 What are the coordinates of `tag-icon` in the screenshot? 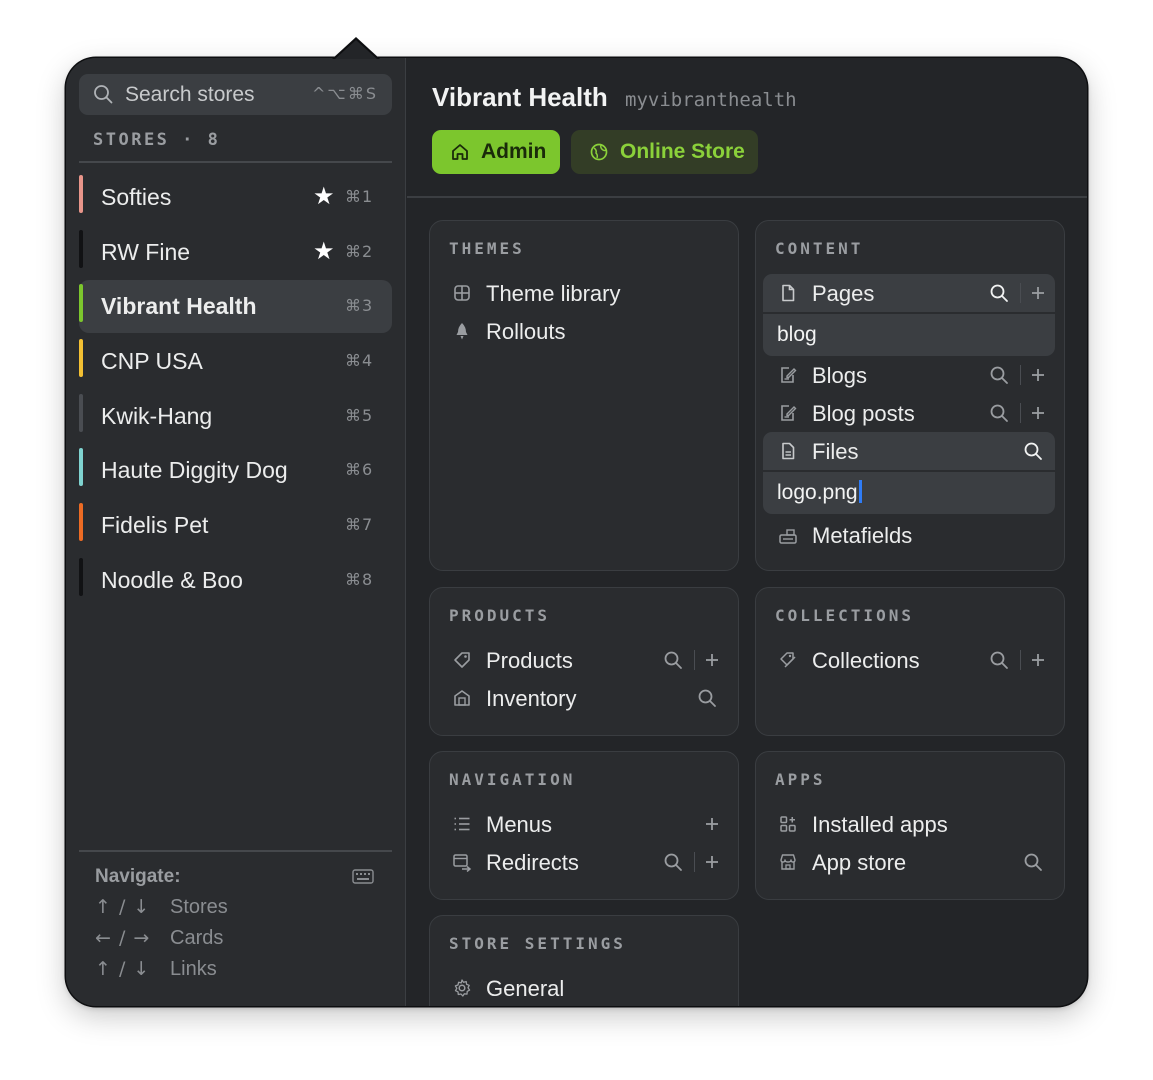 It's located at (462, 660).